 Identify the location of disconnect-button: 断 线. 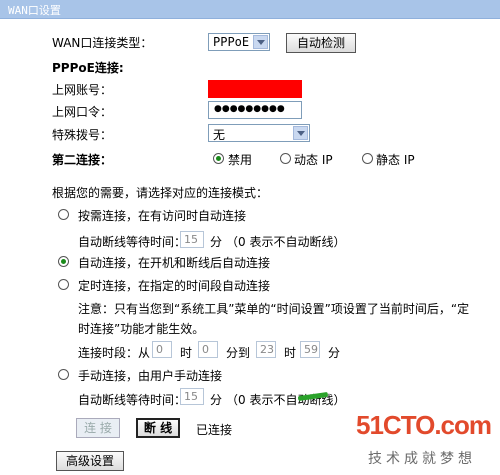
(158, 428).